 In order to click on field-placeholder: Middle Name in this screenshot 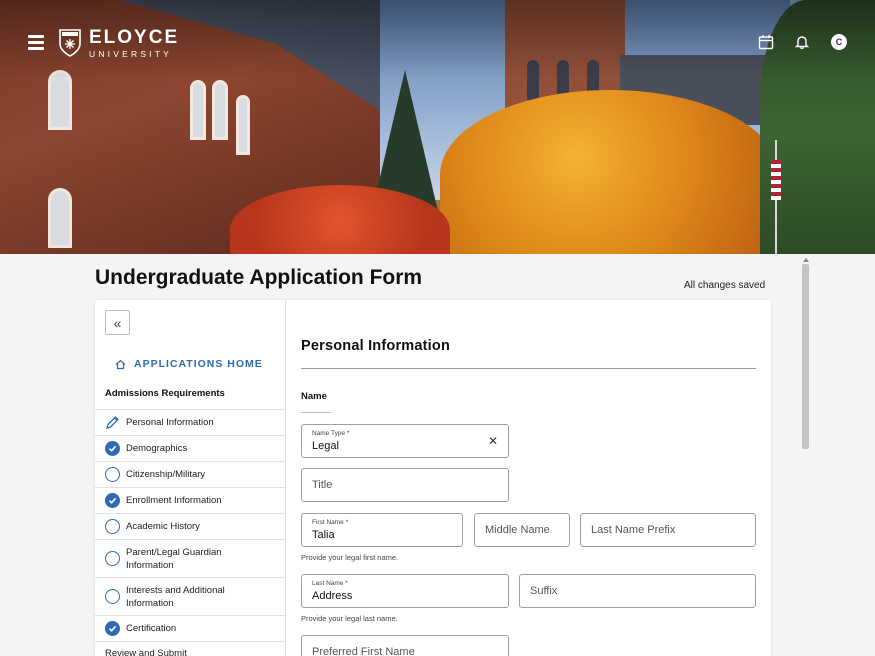, I will do `click(517, 530)`.